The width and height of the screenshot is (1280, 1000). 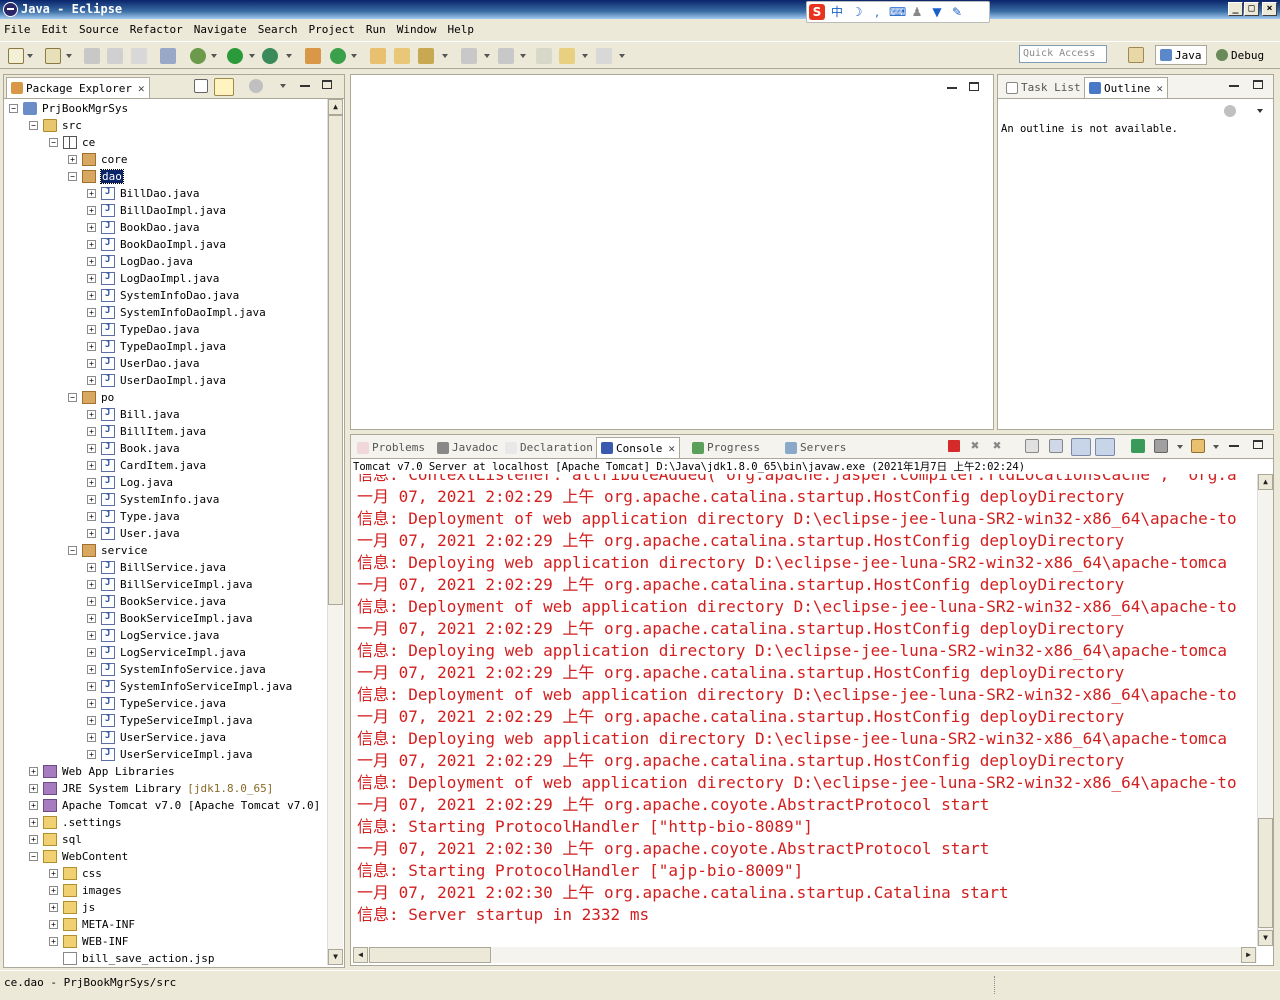 I want to click on tree-item: + JRE System Library [jdk1.8.0_65], so click(x=151, y=788).